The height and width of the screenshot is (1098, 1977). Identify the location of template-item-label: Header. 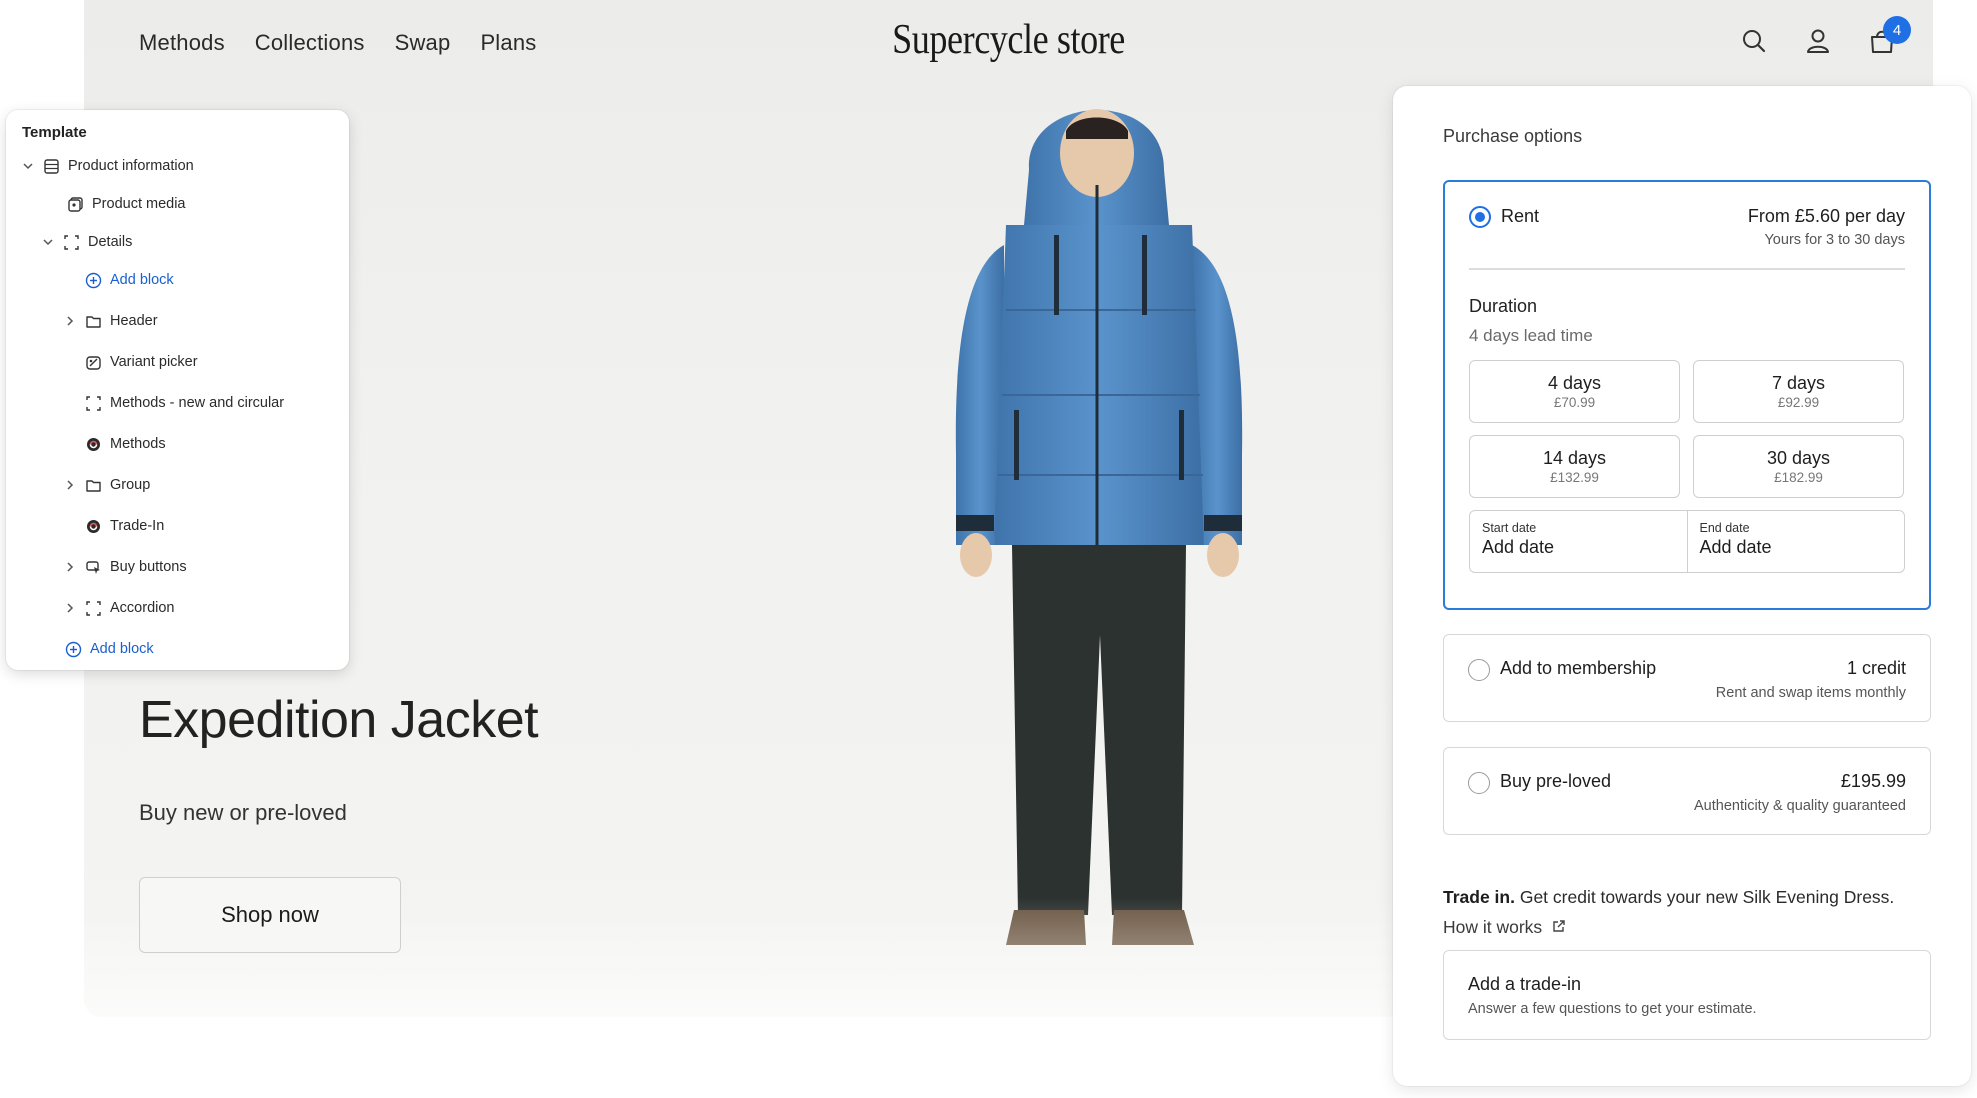
(134, 321).